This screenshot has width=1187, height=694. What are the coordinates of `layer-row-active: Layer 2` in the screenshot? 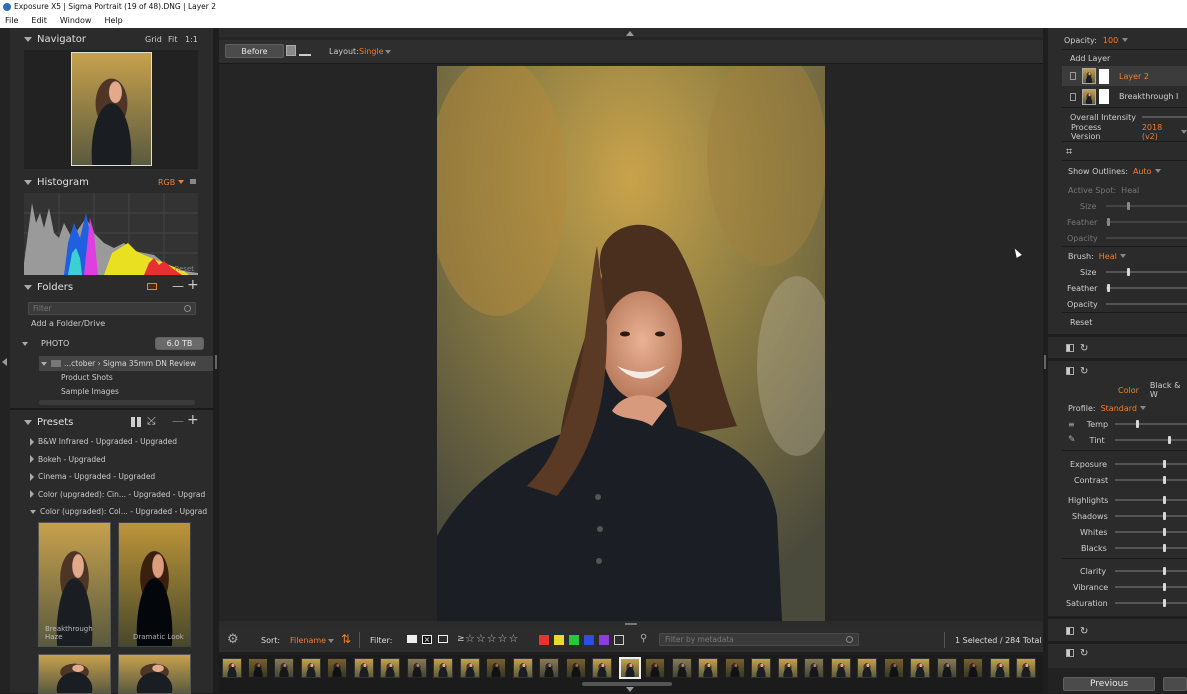 It's located at (1124, 76).